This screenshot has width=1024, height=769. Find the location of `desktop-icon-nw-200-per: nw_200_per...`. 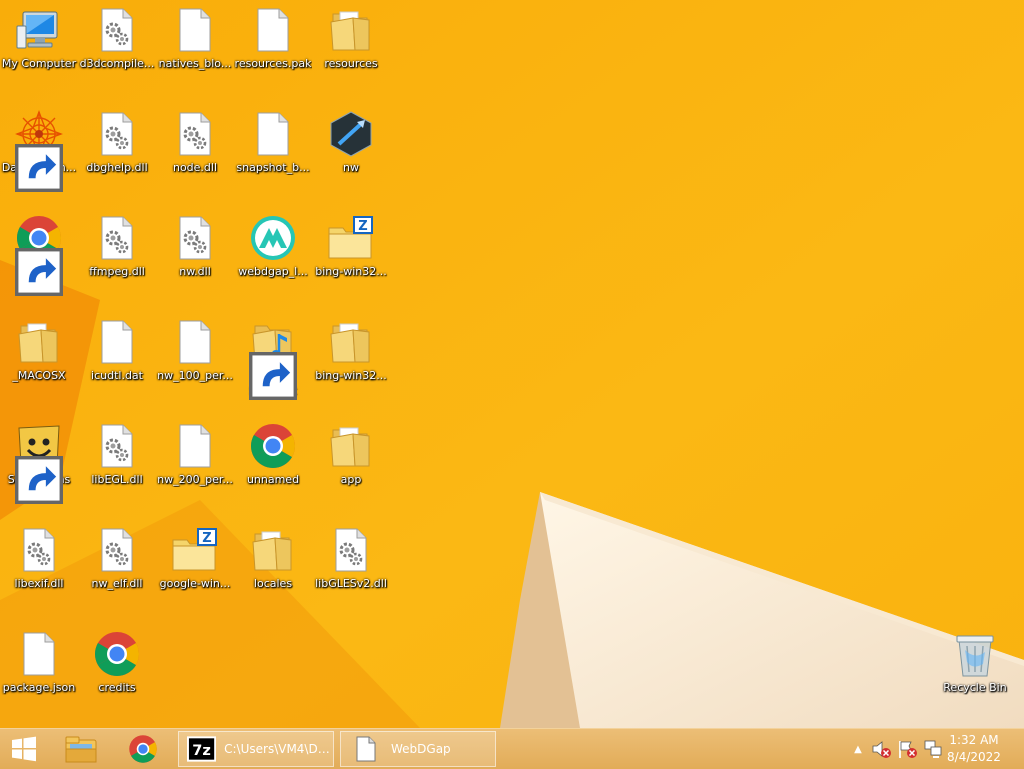

desktop-icon-nw-200-per: nw_200_per... is located at coordinates (195, 466).